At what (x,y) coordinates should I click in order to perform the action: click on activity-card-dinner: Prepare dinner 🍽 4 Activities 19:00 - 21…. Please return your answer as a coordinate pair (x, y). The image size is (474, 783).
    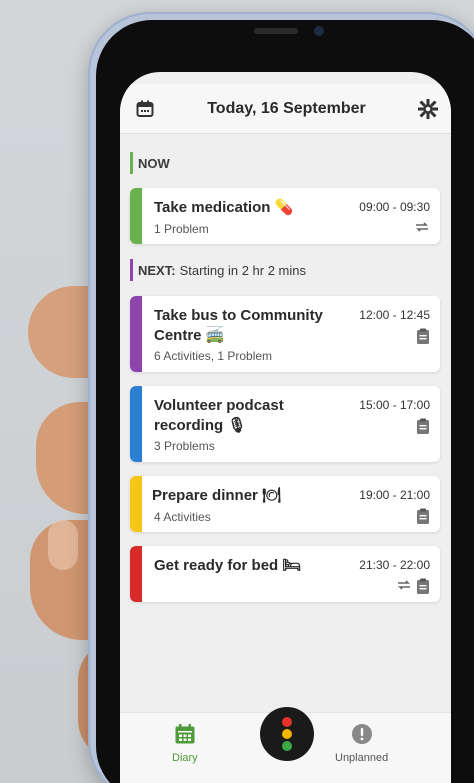
    Looking at the image, I should click on (285, 504).